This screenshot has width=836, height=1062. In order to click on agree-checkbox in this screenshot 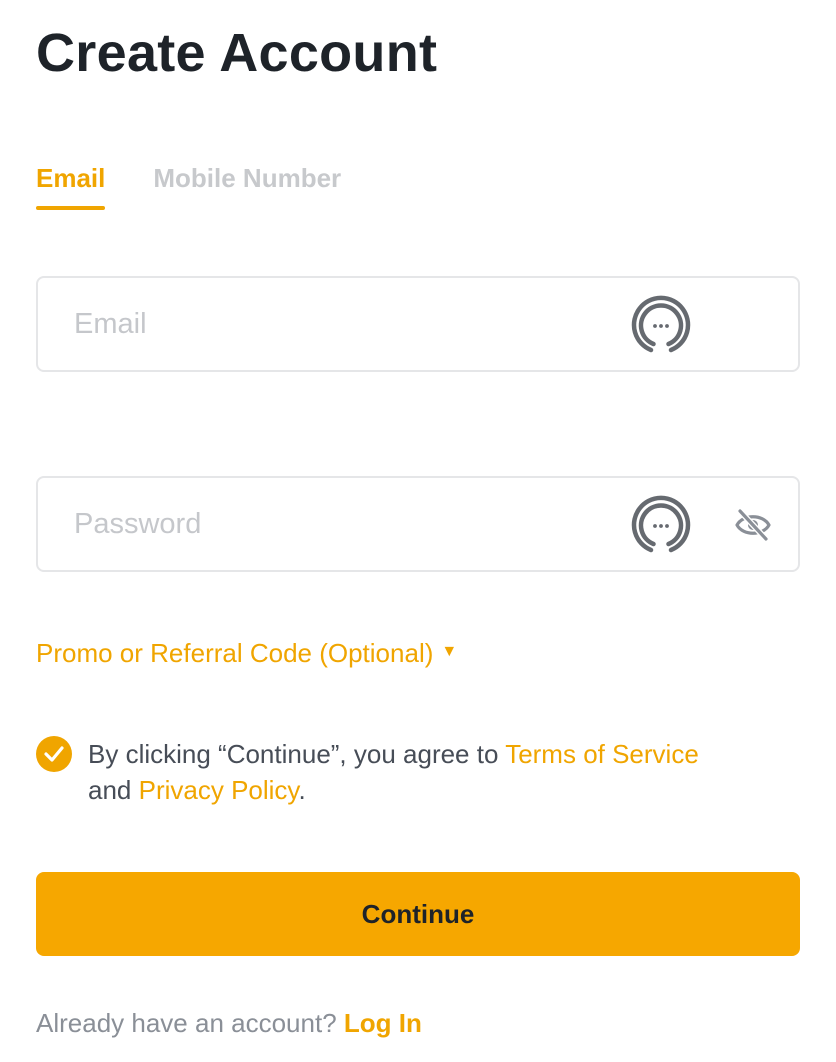, I will do `click(54, 754)`.